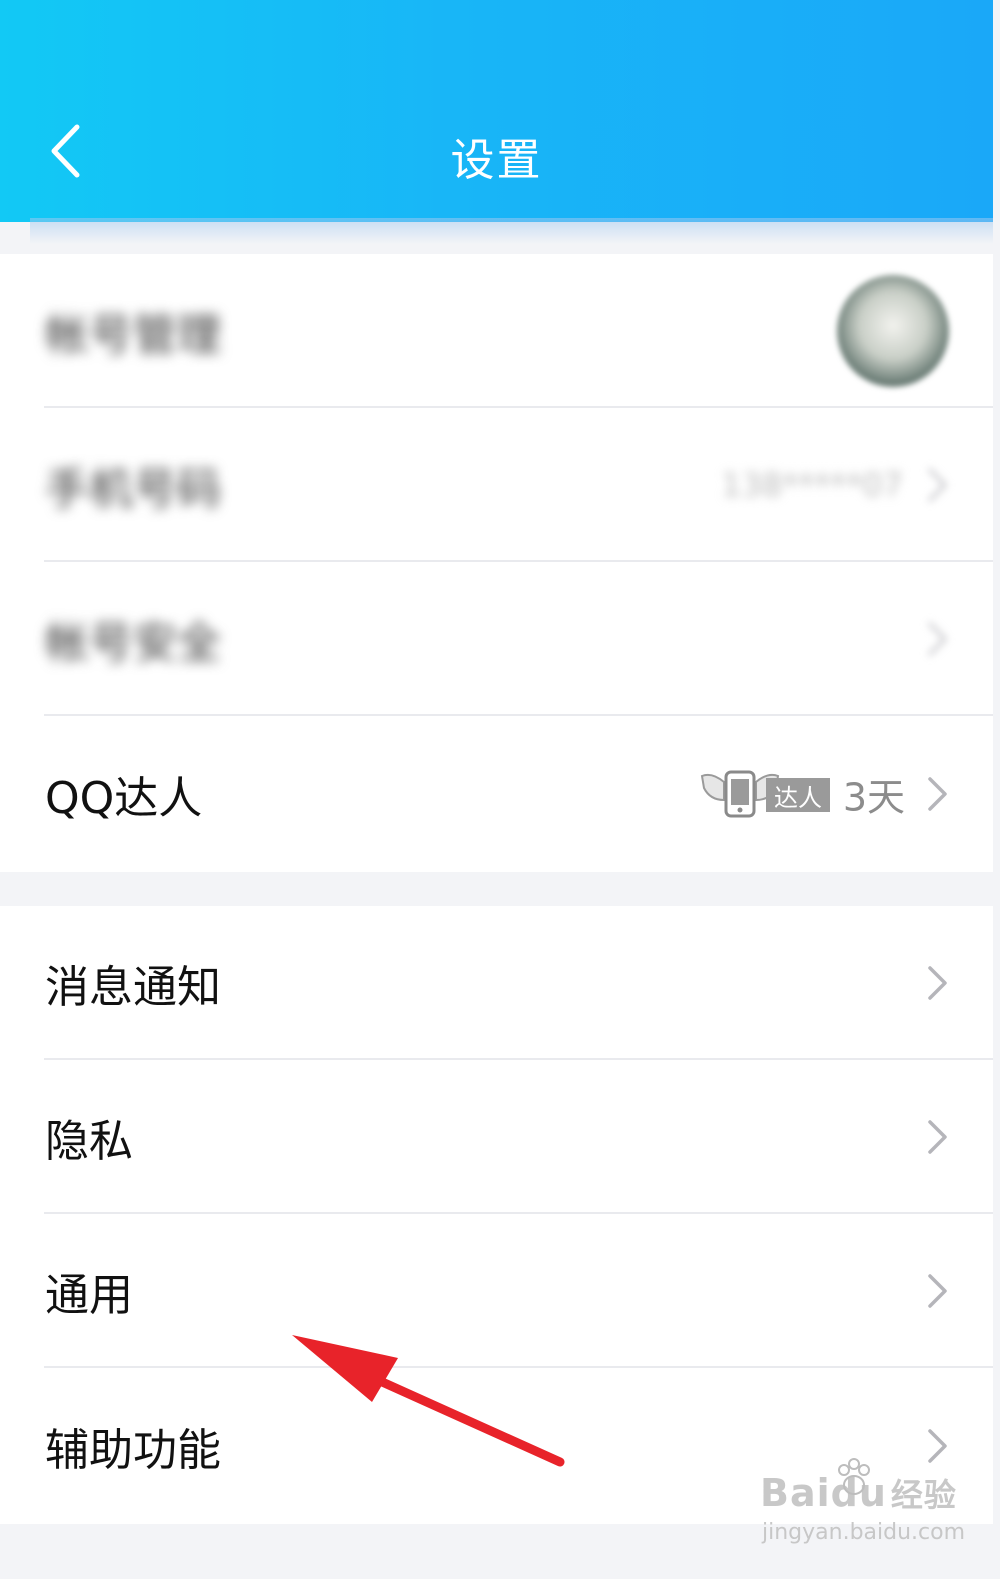 The width and height of the screenshot is (1000, 1579). Describe the element at coordinates (133, 987) in the screenshot. I see `row-label: 消息通知` at that location.